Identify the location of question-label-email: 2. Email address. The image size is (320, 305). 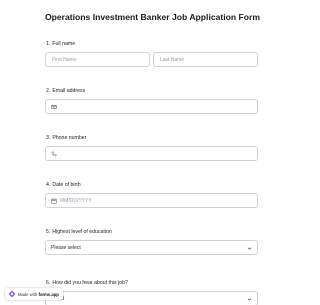
(65, 91).